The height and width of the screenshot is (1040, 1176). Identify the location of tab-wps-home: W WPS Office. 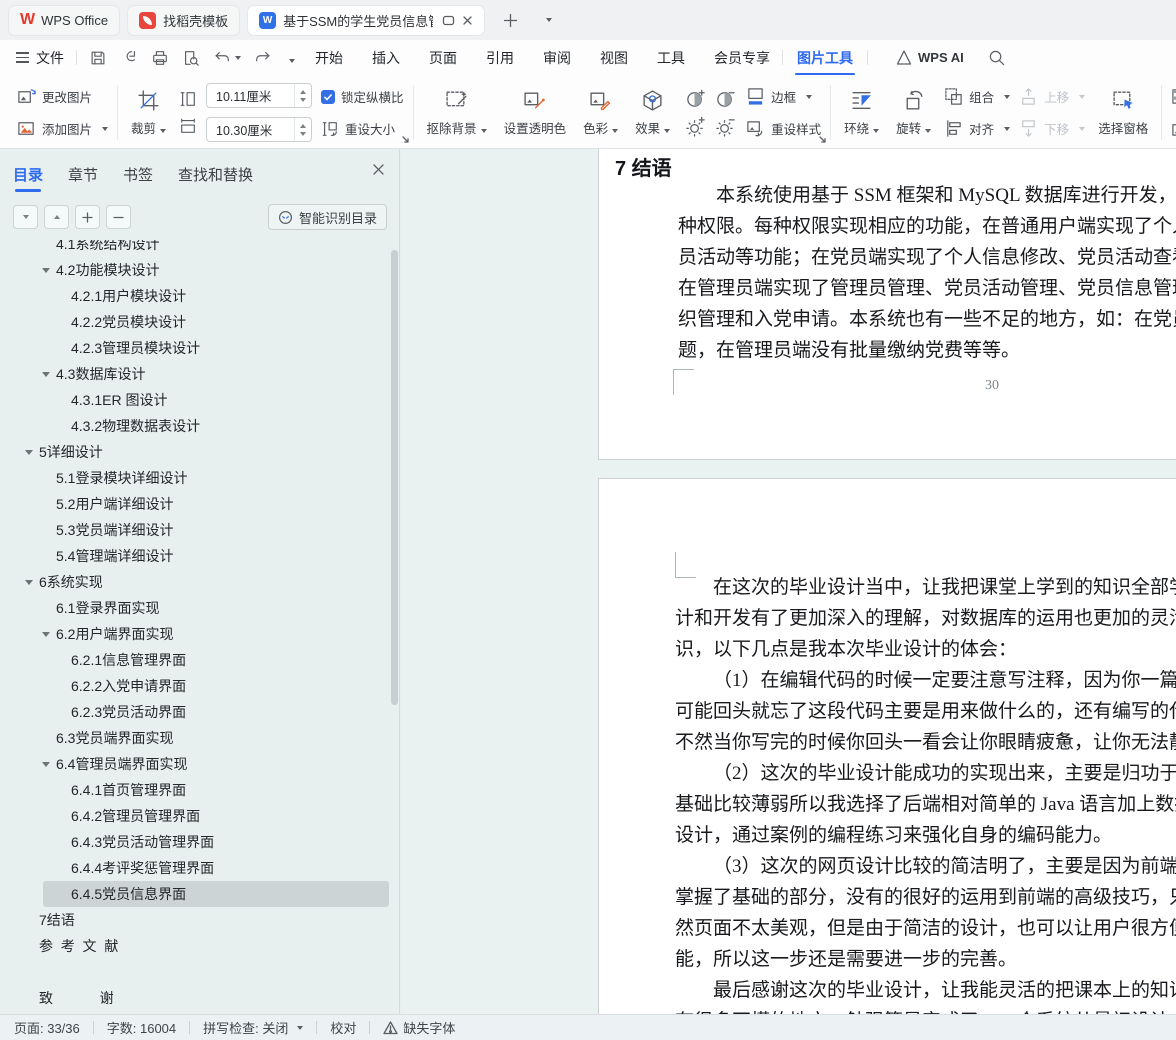
(64, 20).